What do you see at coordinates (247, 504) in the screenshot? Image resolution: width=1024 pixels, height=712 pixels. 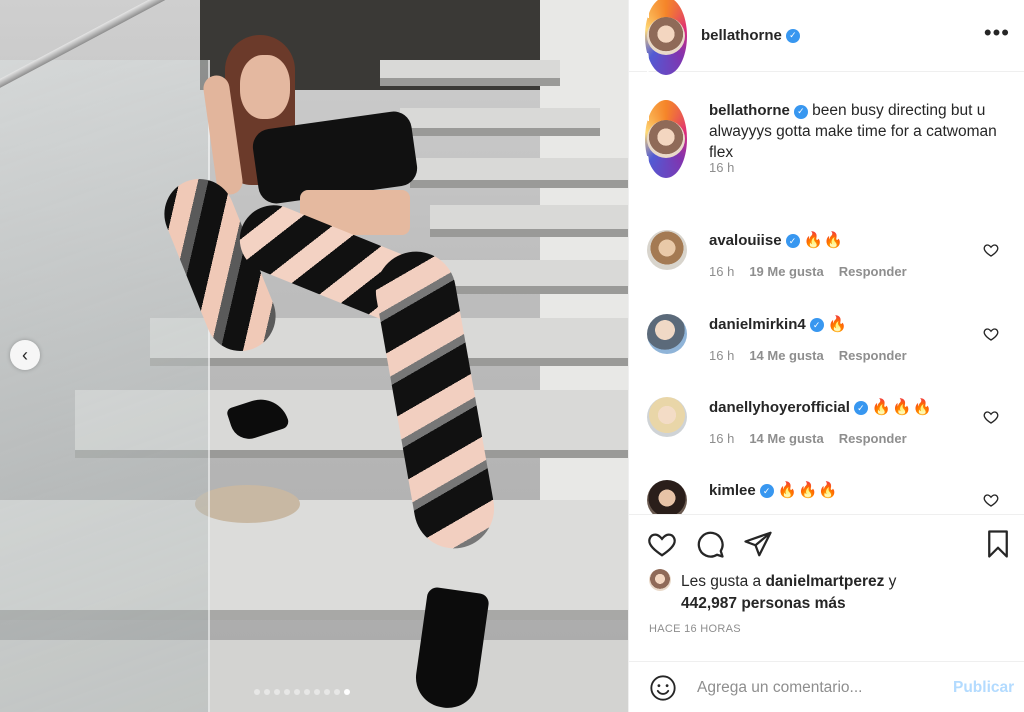 I see `hat-on-floor` at bounding box center [247, 504].